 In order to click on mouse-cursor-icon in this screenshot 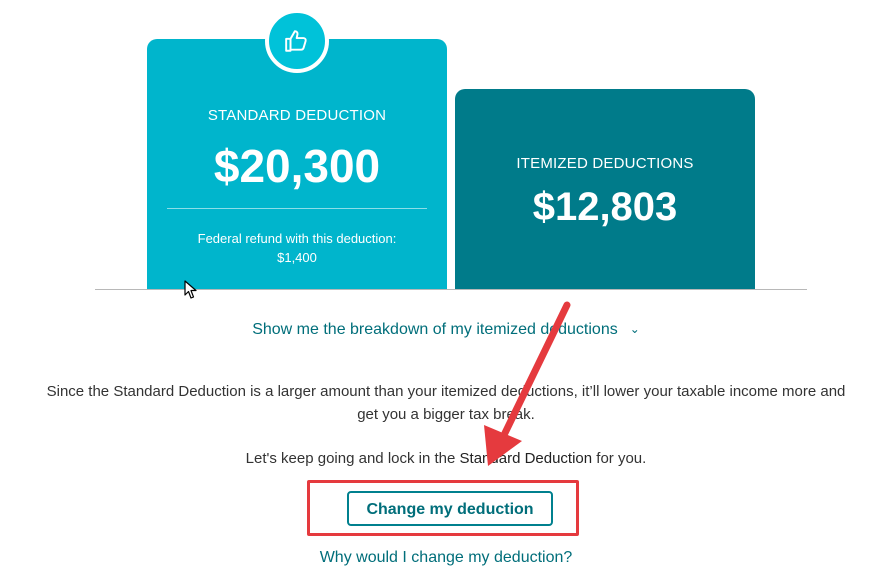, I will do `click(190, 289)`.